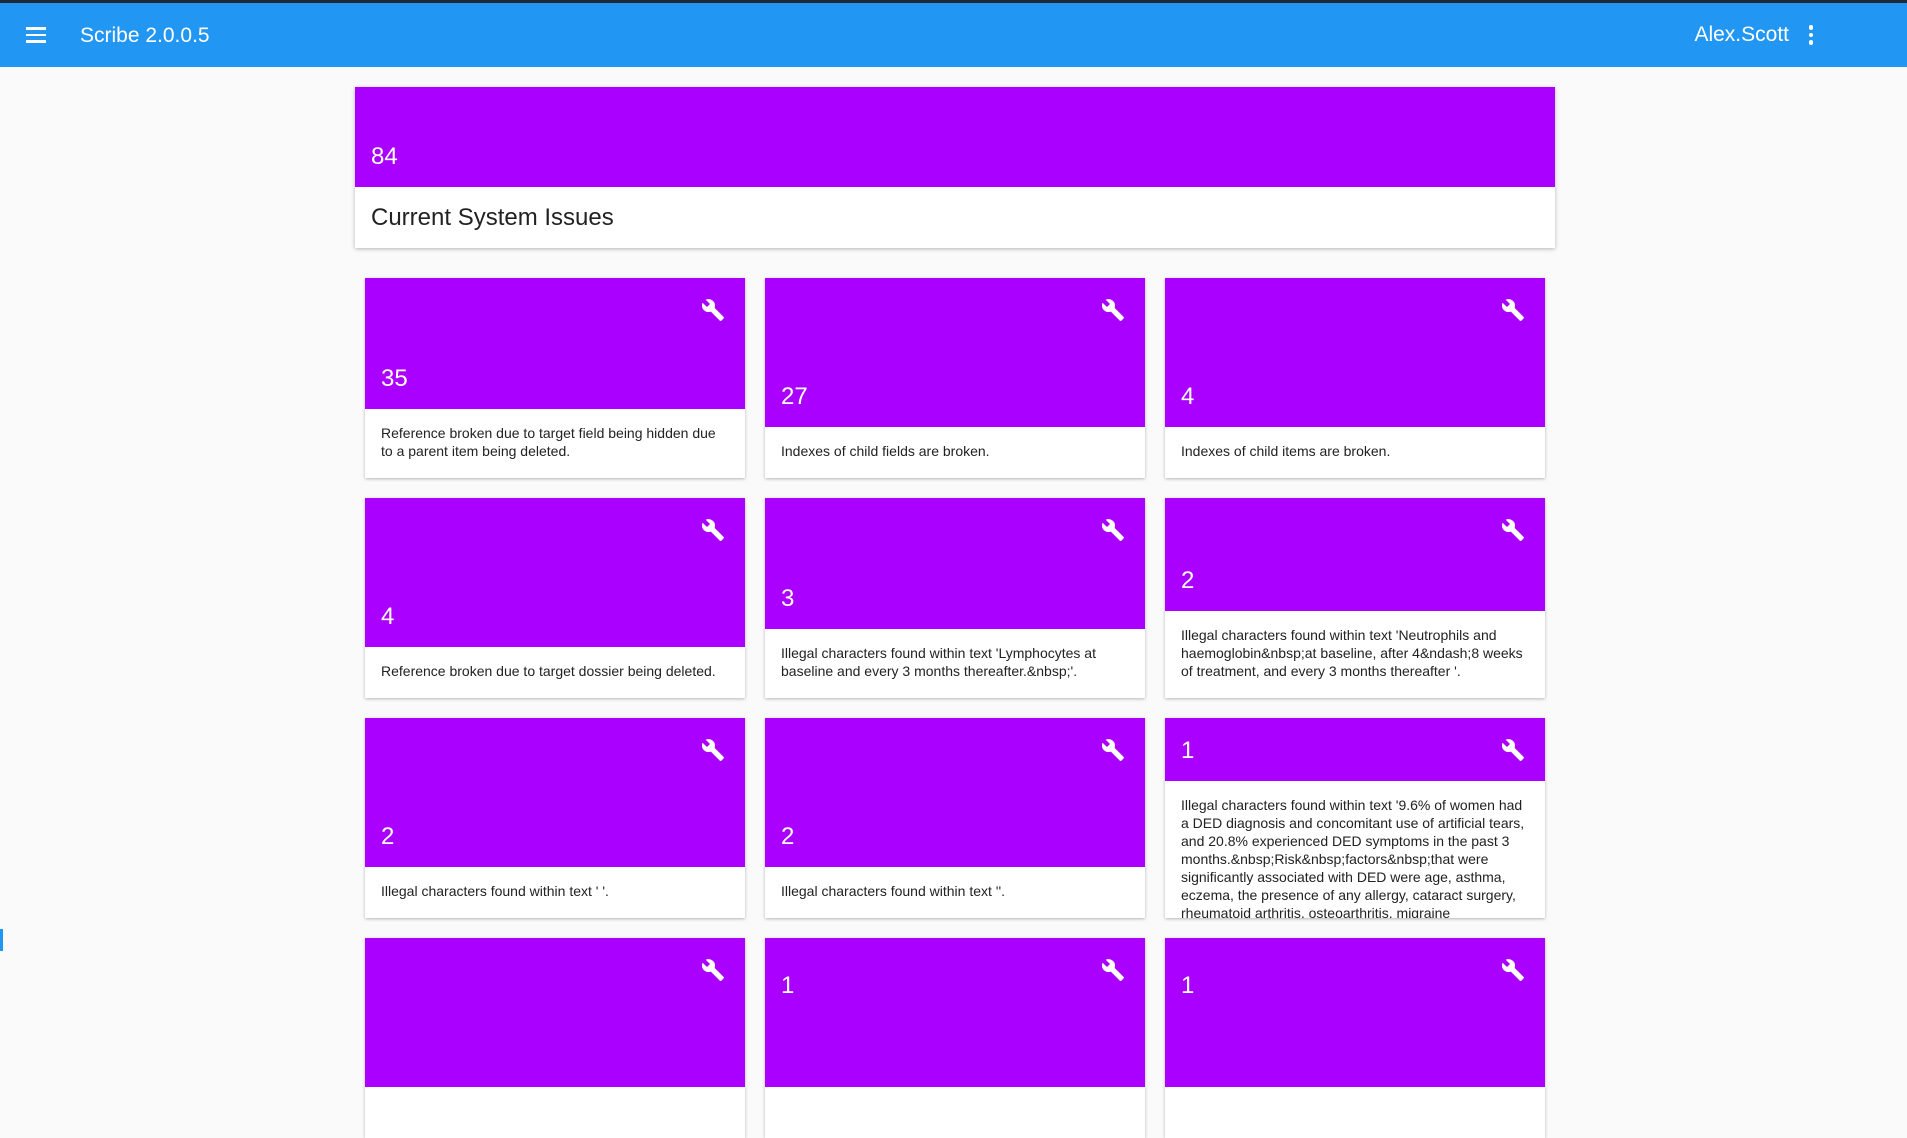 The width and height of the screenshot is (1907, 1138). Describe the element at coordinates (794, 396) in the screenshot. I see `issue-count: 27` at that location.